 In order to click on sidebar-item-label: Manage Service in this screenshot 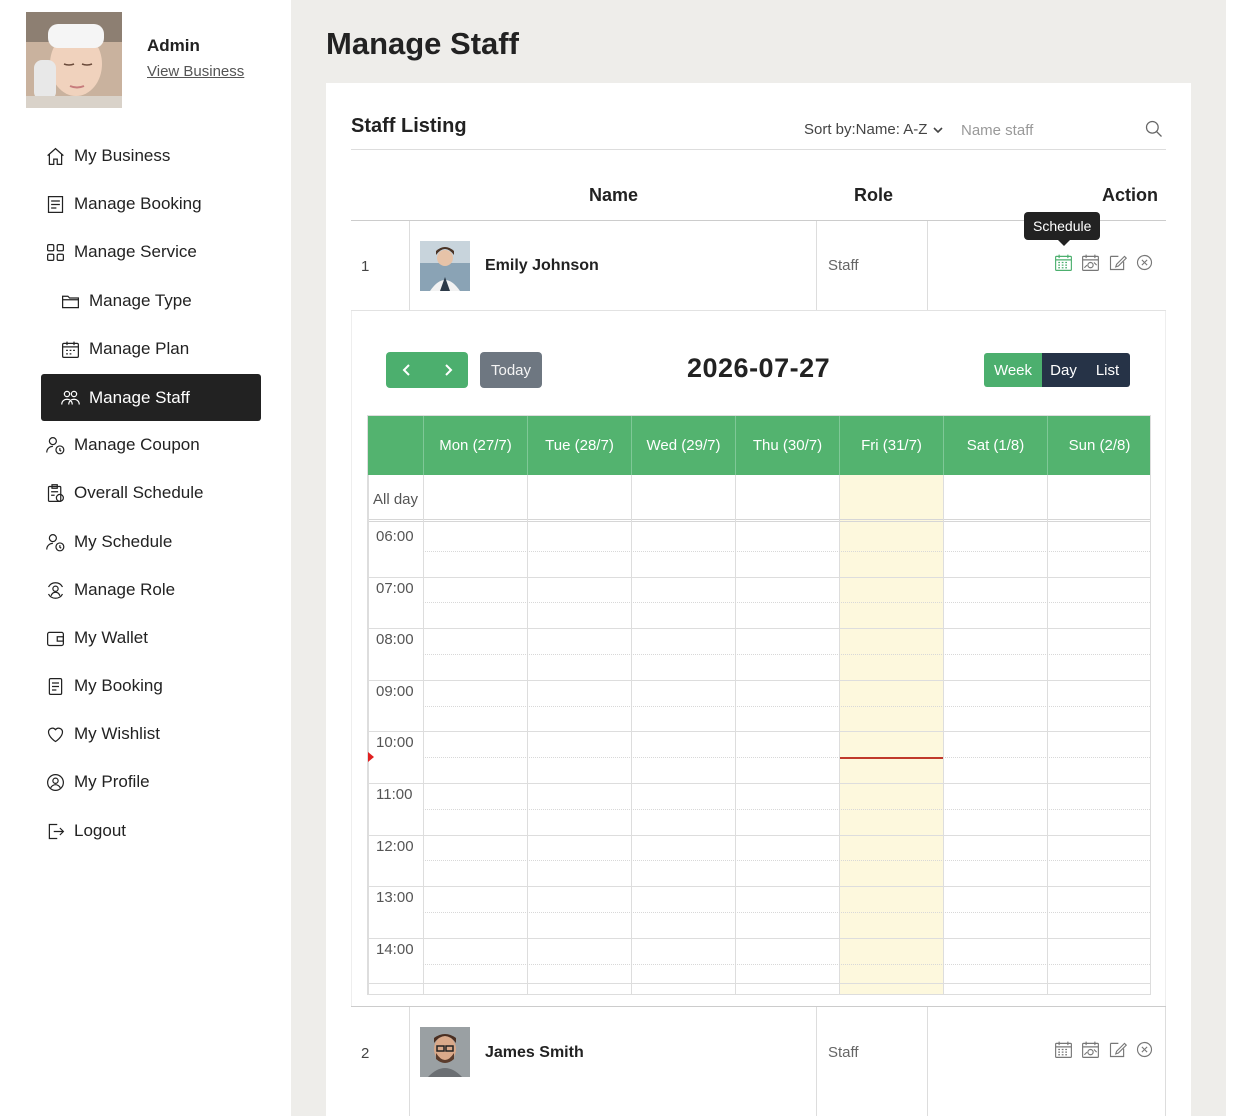, I will do `click(135, 251)`.